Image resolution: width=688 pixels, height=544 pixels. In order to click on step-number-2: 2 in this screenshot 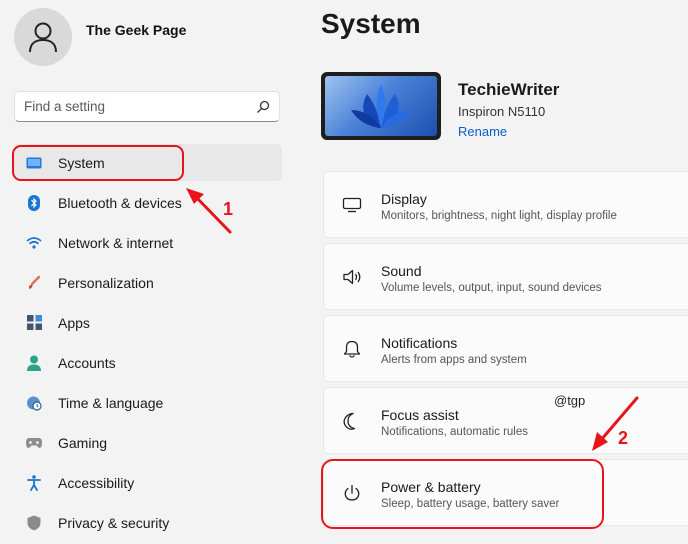, I will do `click(623, 438)`.